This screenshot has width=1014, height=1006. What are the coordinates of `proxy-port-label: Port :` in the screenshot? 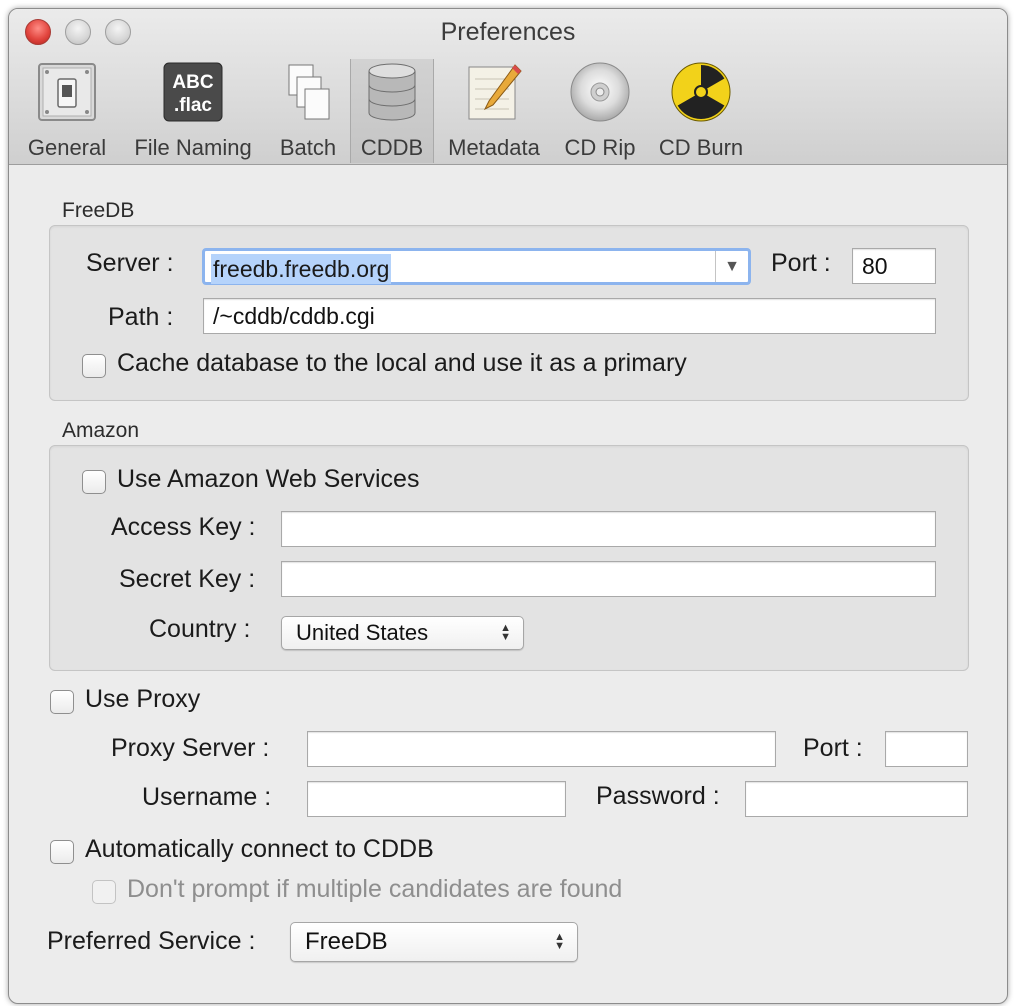 It's located at (833, 748).